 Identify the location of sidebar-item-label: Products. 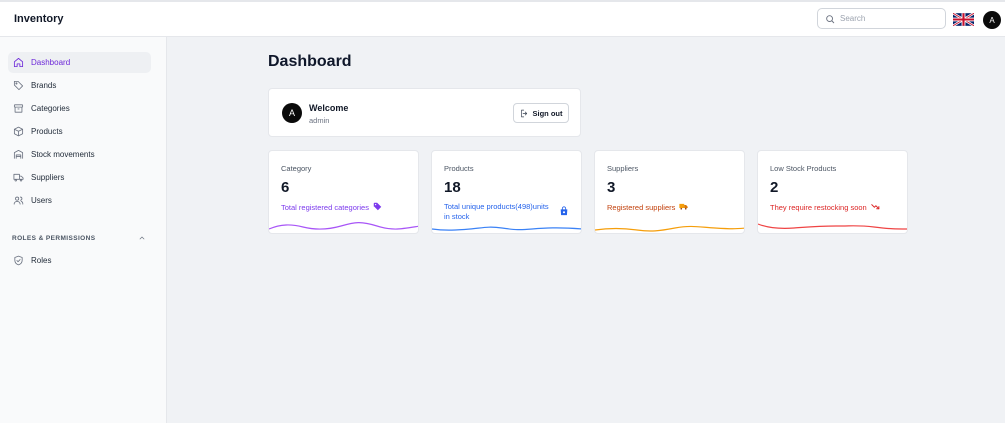
(47, 131).